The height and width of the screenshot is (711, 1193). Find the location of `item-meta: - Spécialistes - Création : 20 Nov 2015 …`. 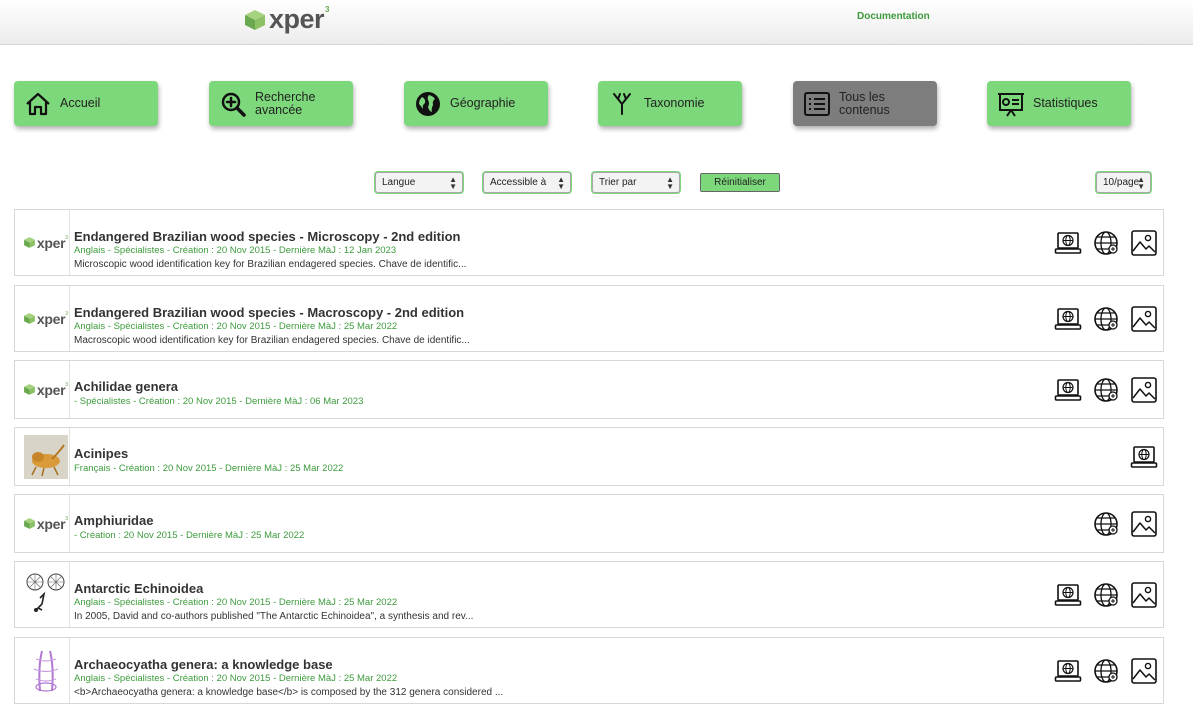

item-meta: - Spécialistes - Création : 20 Nov 2015 … is located at coordinates (219, 401).